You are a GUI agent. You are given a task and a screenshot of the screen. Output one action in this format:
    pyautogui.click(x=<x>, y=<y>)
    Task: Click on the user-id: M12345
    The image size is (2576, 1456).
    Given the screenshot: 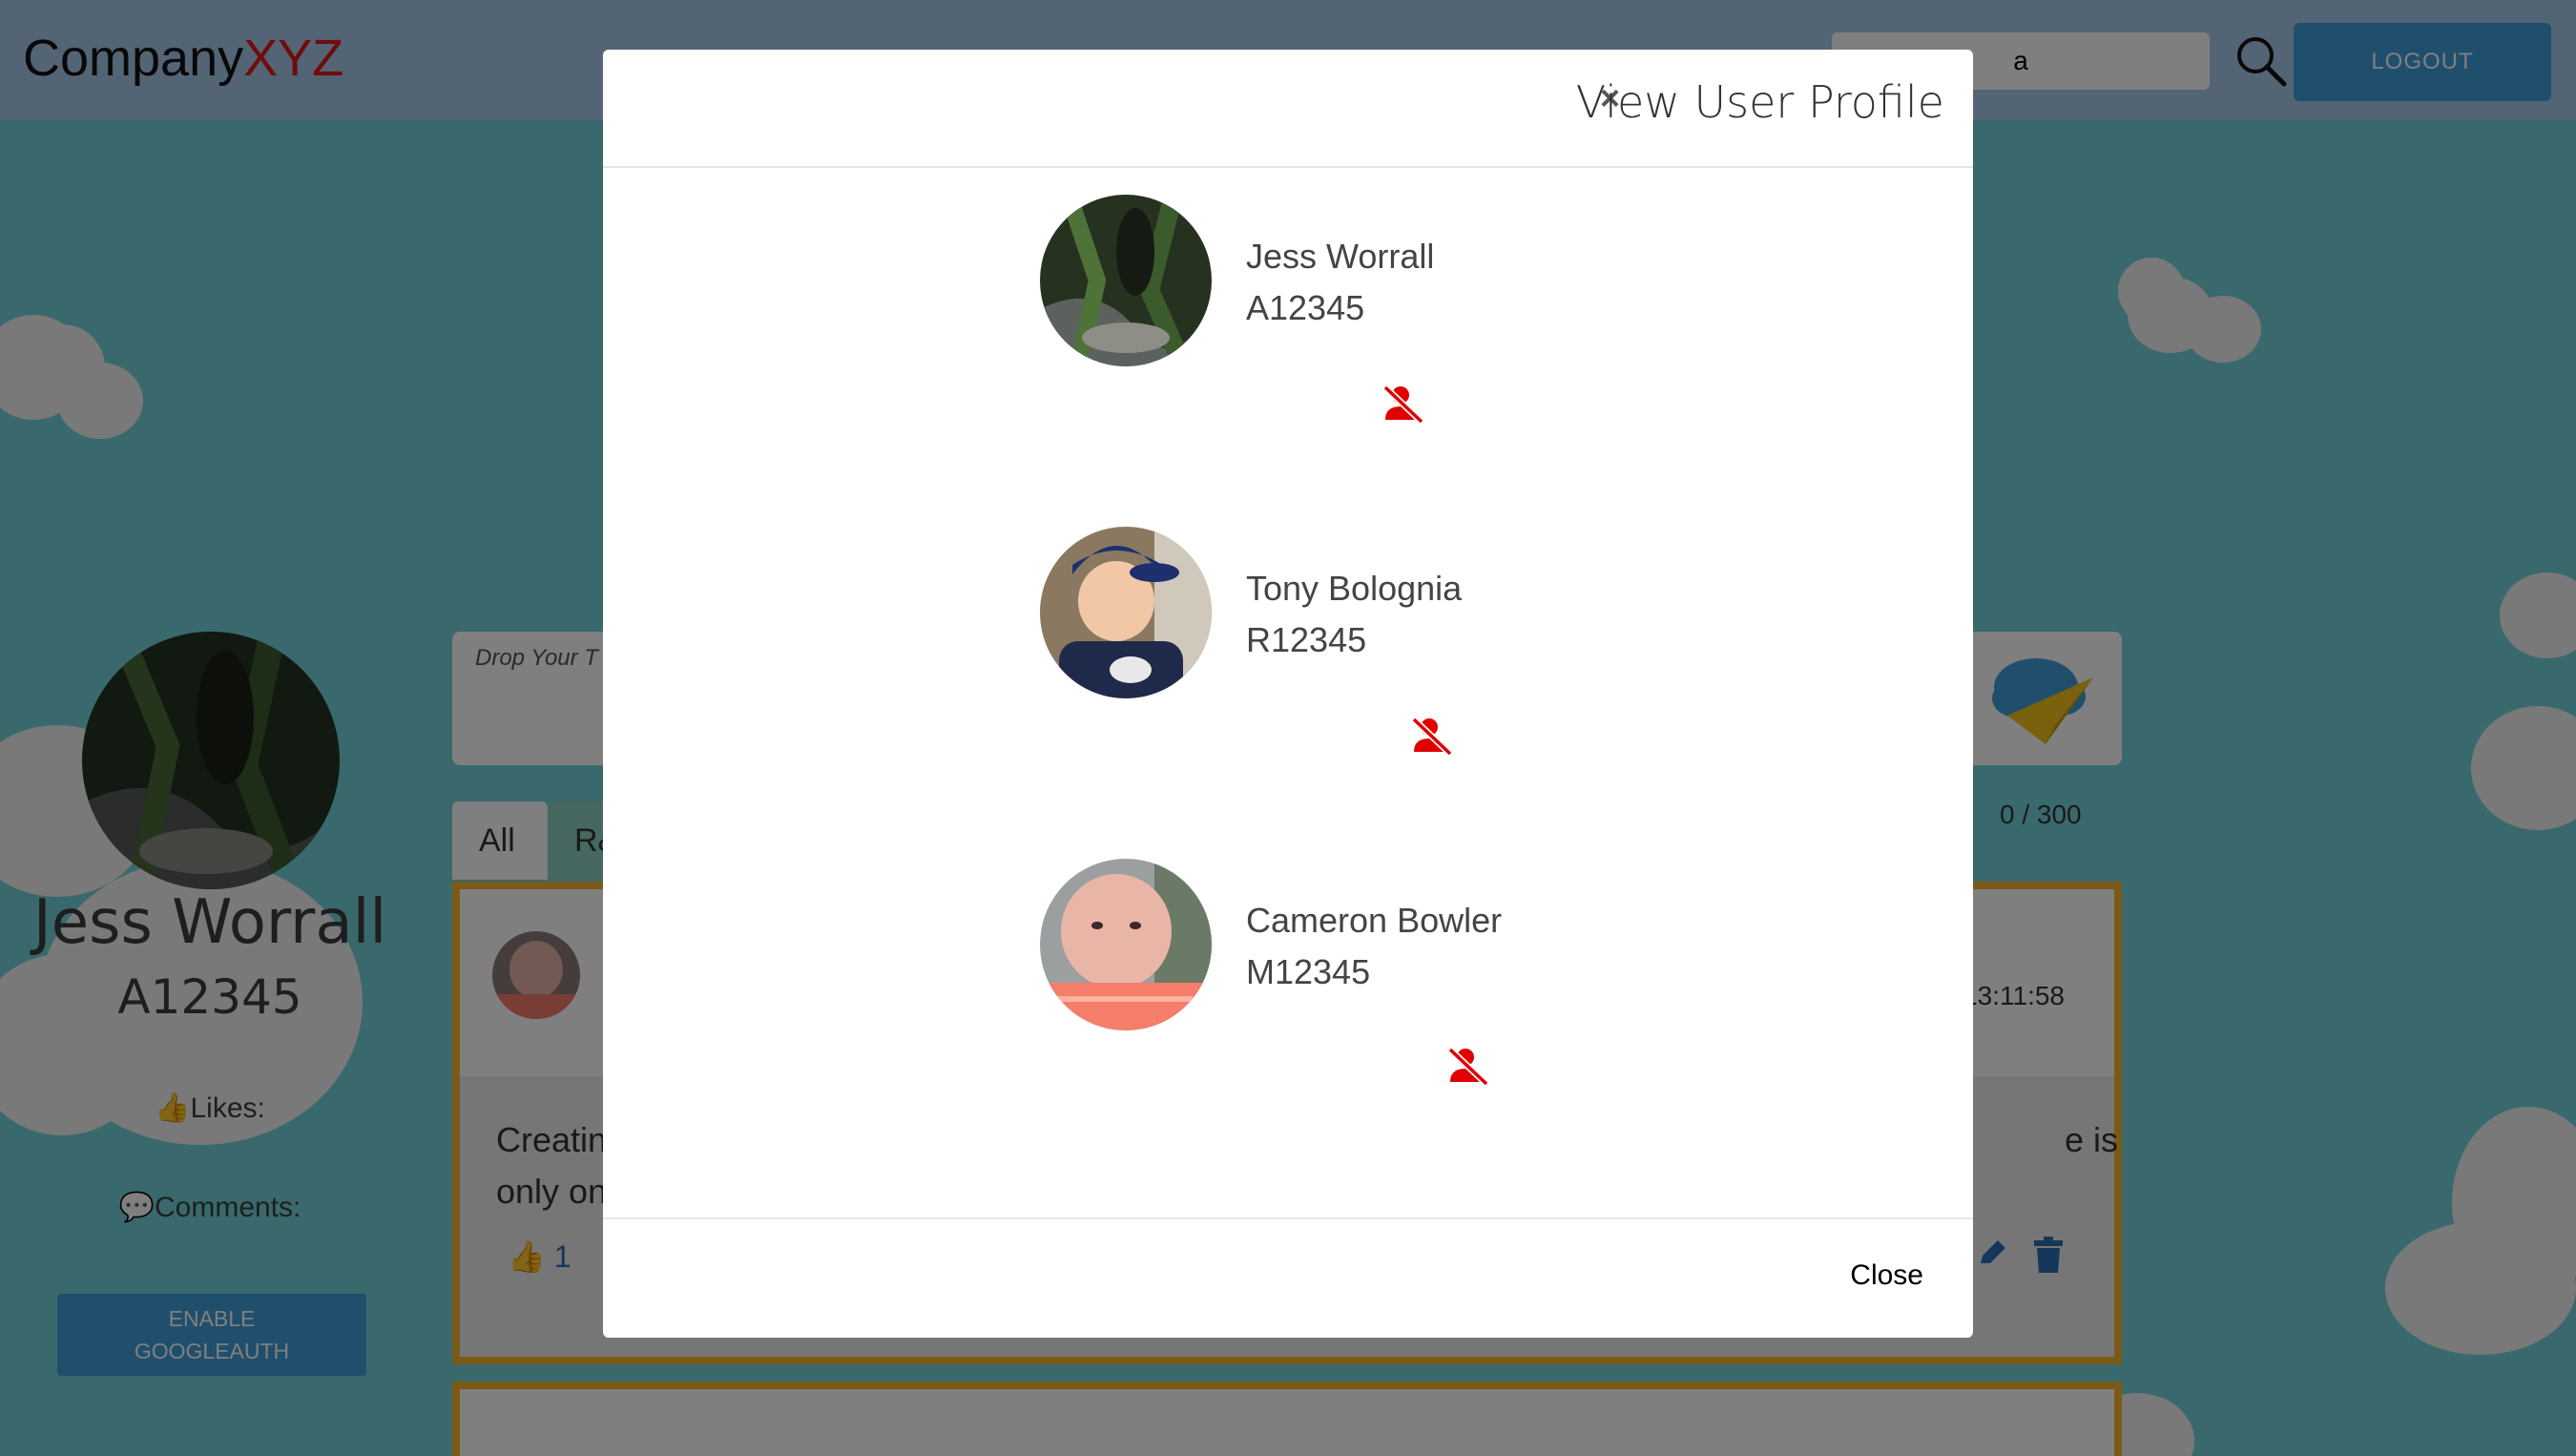 What is the action you would take?
    pyautogui.click(x=1308, y=972)
    